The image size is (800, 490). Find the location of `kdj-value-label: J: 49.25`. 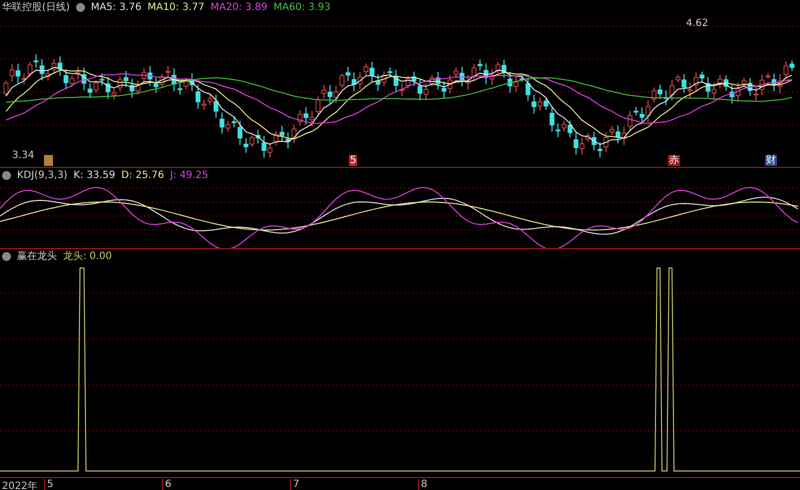

kdj-value-label: J: 49.25 is located at coordinates (189, 175).